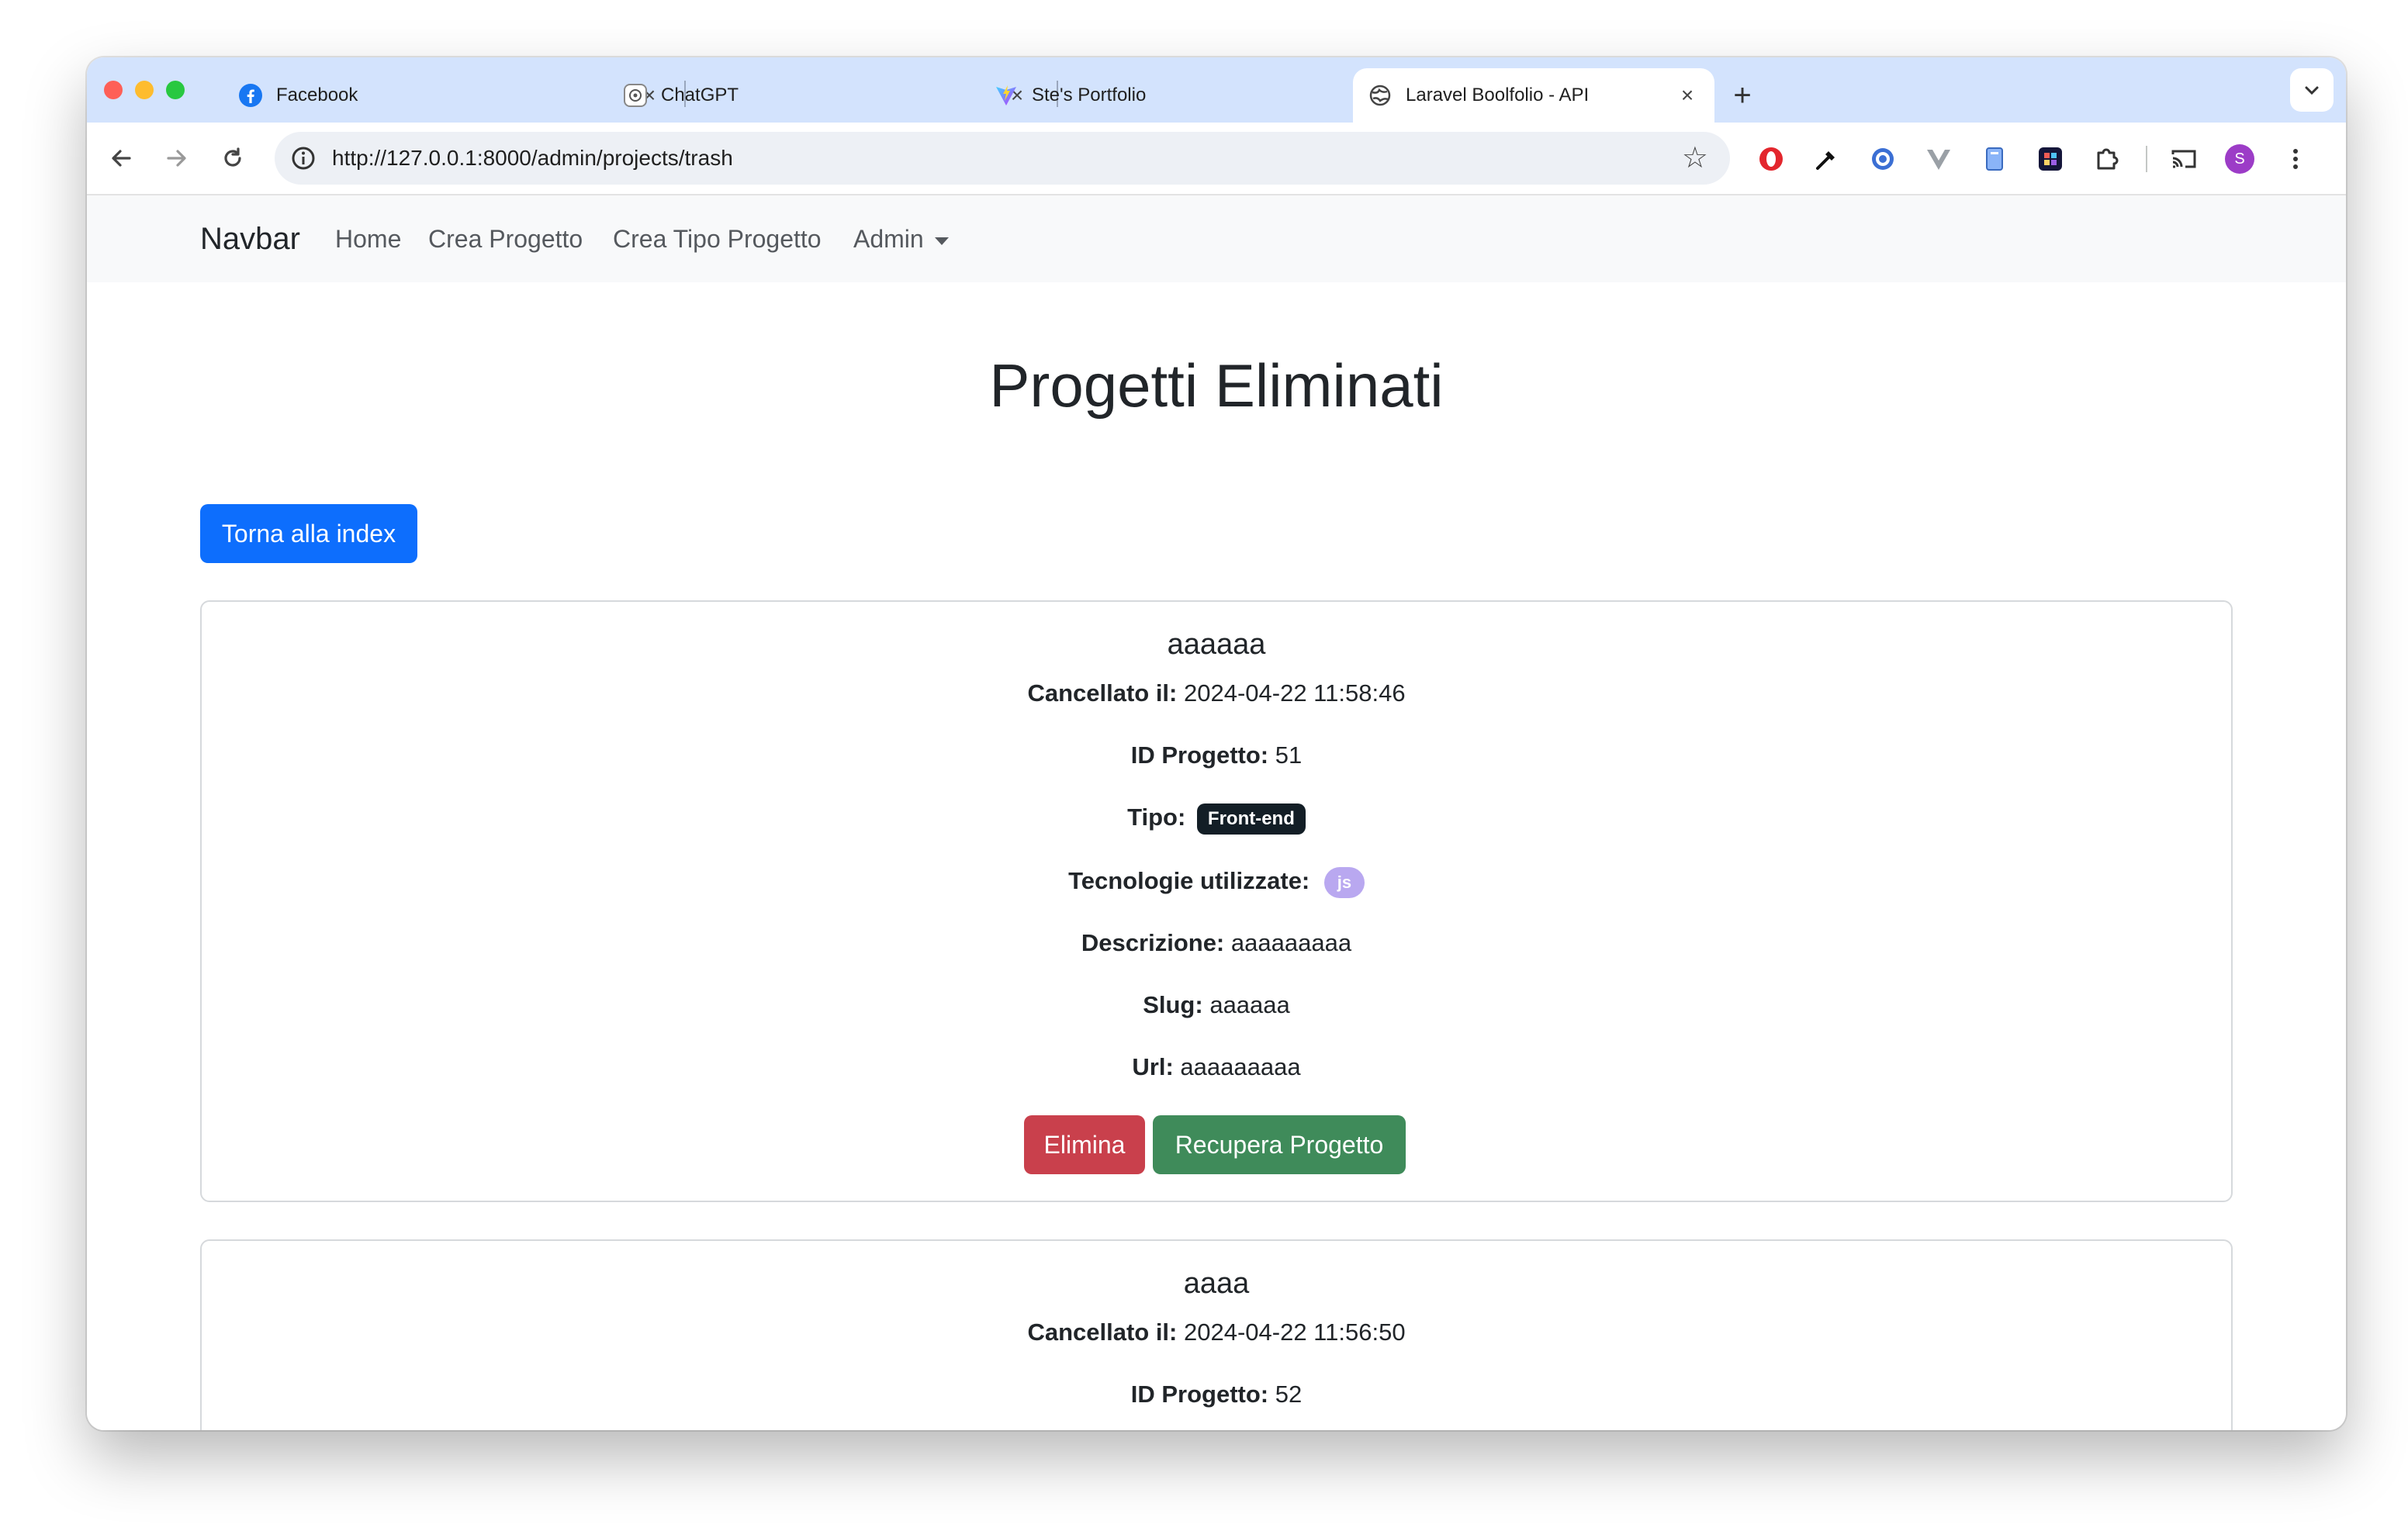 The image size is (2408, 1531). Describe the element at coordinates (1251, 819) in the screenshot. I see `type-badge: Front-end` at that location.